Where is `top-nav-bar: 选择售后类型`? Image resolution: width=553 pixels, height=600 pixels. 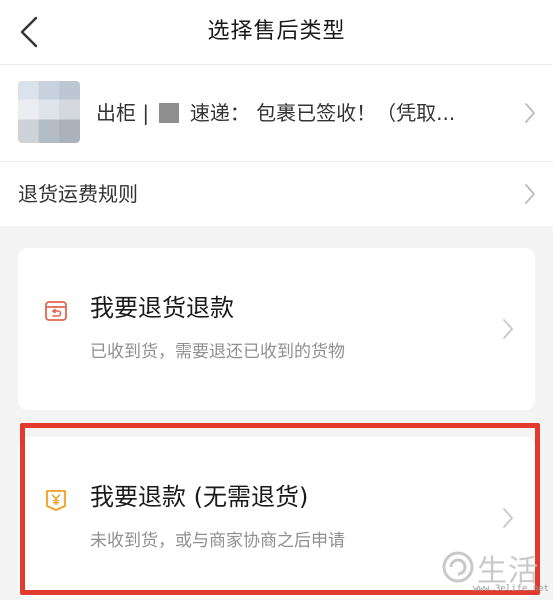 top-nav-bar: 选择售后类型 is located at coordinates (276, 32).